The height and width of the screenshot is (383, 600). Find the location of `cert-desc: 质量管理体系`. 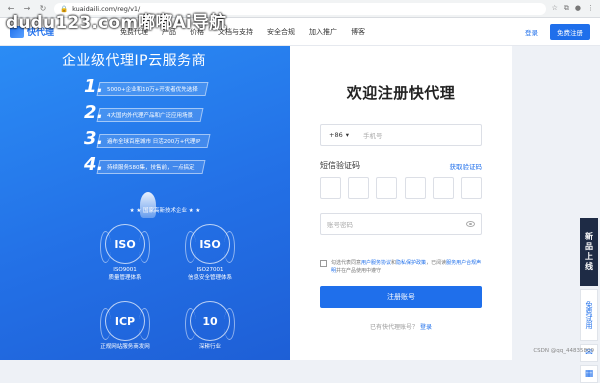

cert-desc: 质量管理体系 is located at coordinates (125, 278).